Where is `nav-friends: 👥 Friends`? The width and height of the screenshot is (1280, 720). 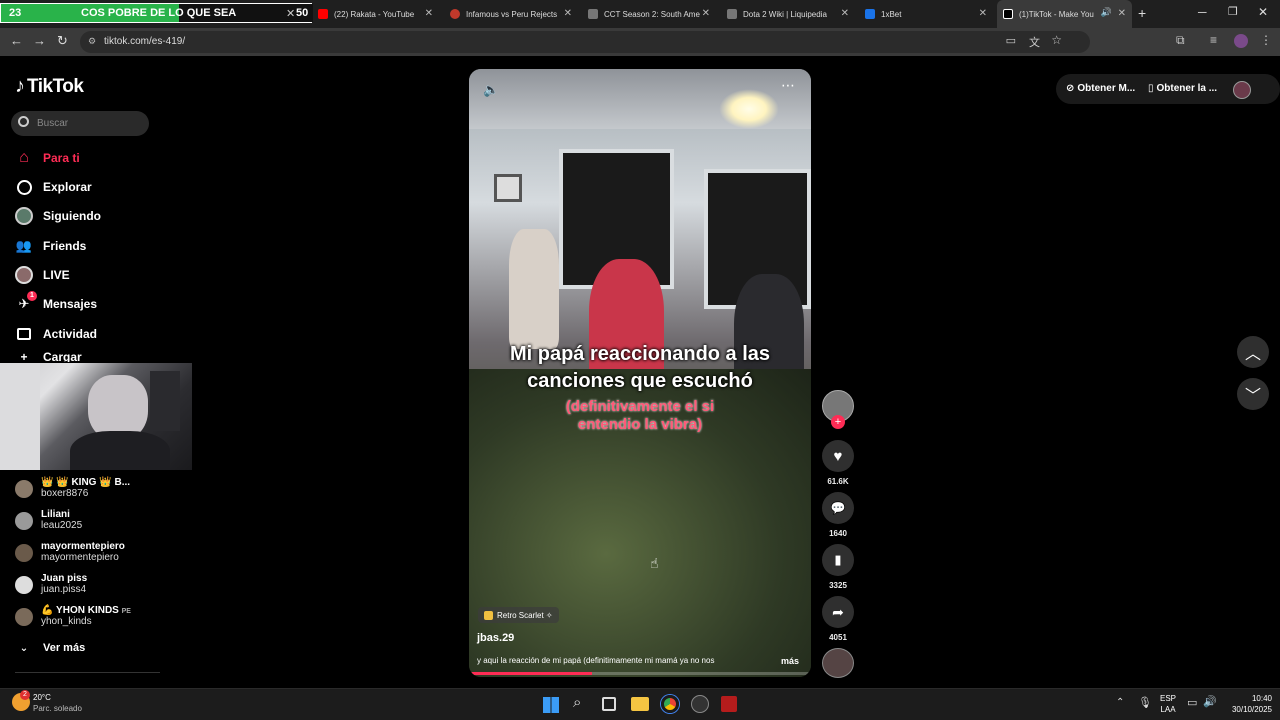 nav-friends: 👥 Friends is located at coordinates (50, 246).